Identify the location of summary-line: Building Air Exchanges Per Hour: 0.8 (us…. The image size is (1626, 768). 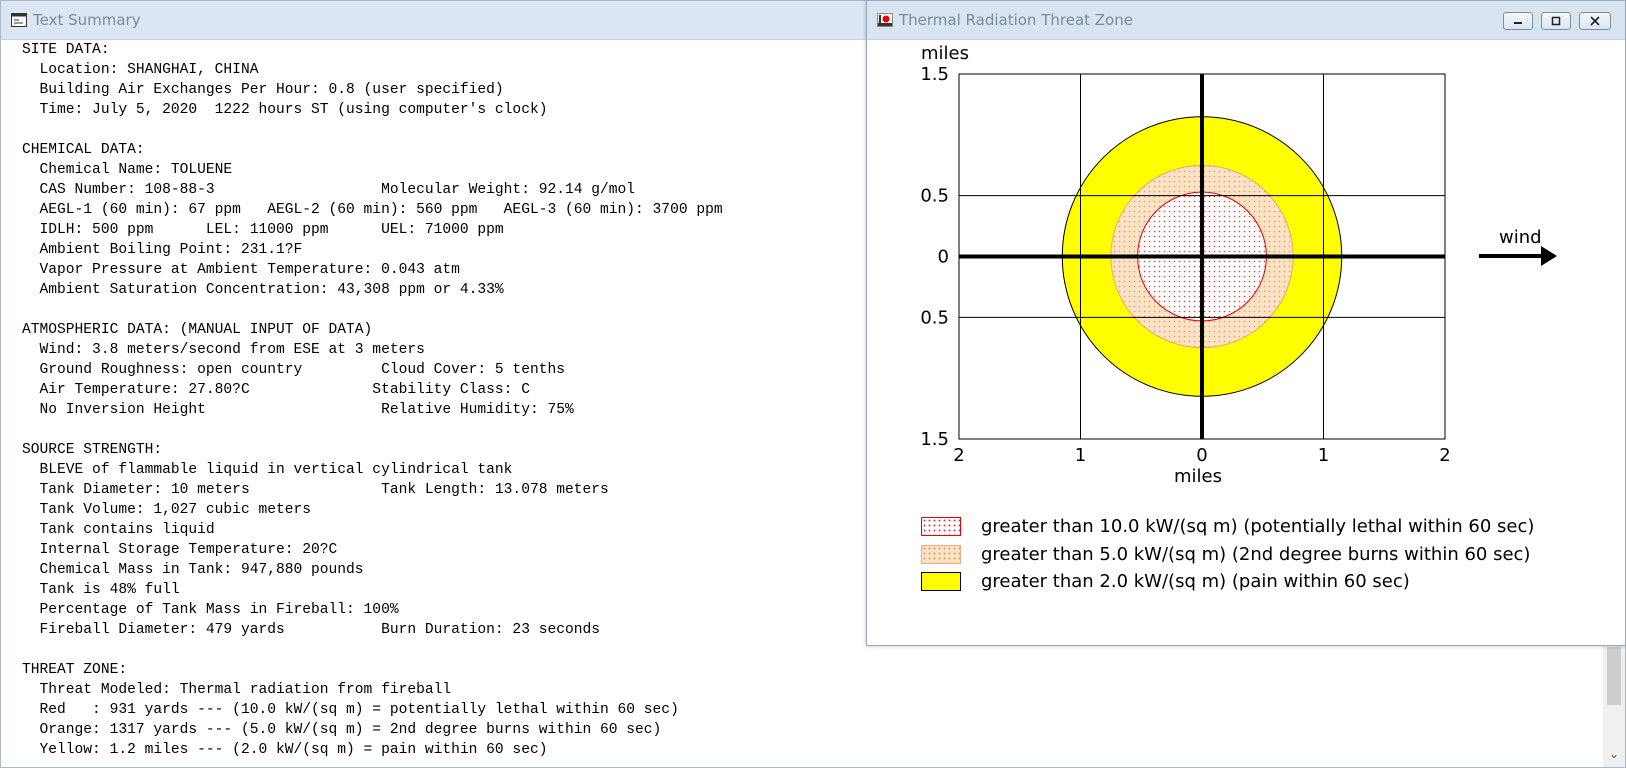
(263, 90).